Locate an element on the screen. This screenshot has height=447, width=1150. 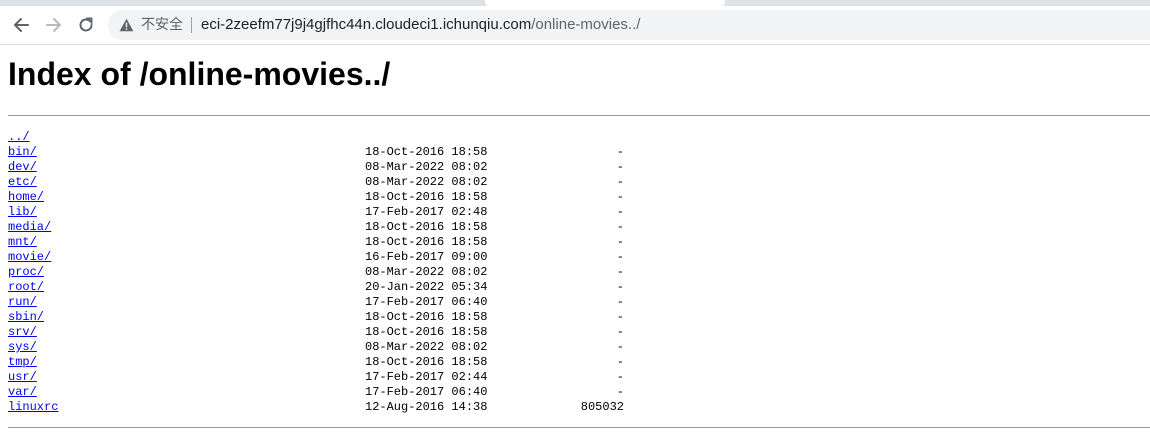
entry-link: run/ is located at coordinates (22, 302).